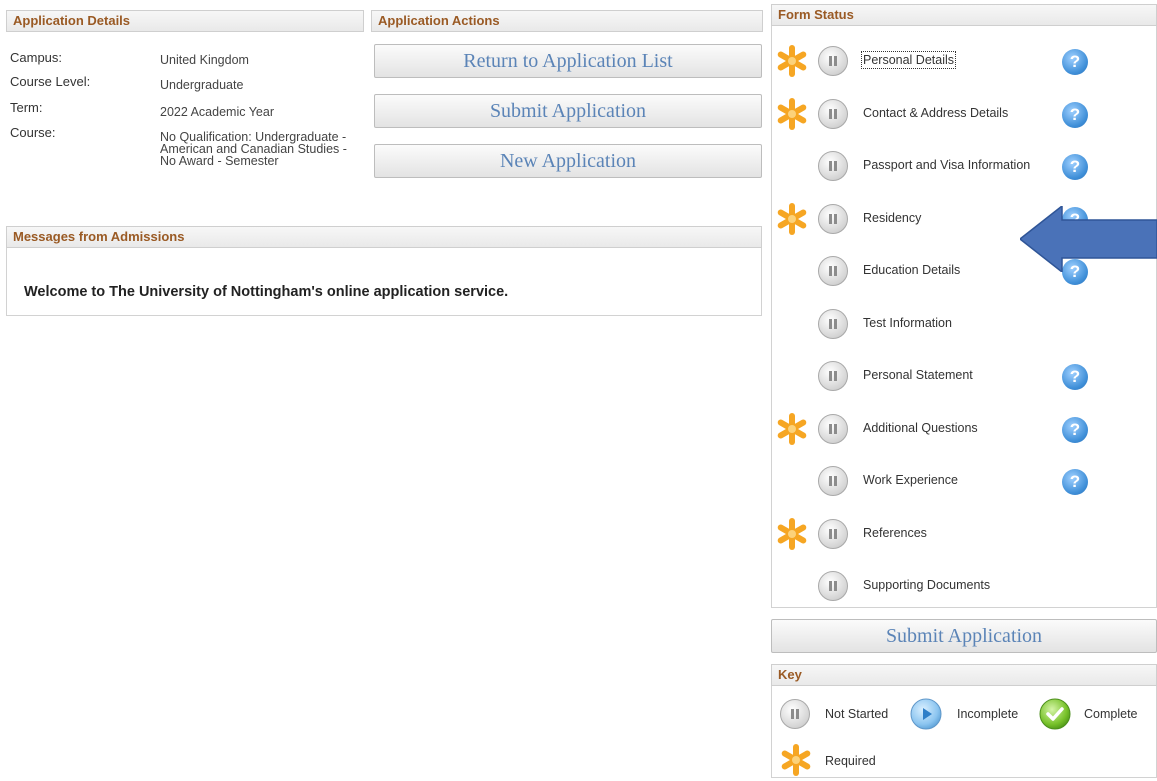 This screenshot has height=781, width=1157. Describe the element at coordinates (1055, 714) in the screenshot. I see `check-icon` at that location.